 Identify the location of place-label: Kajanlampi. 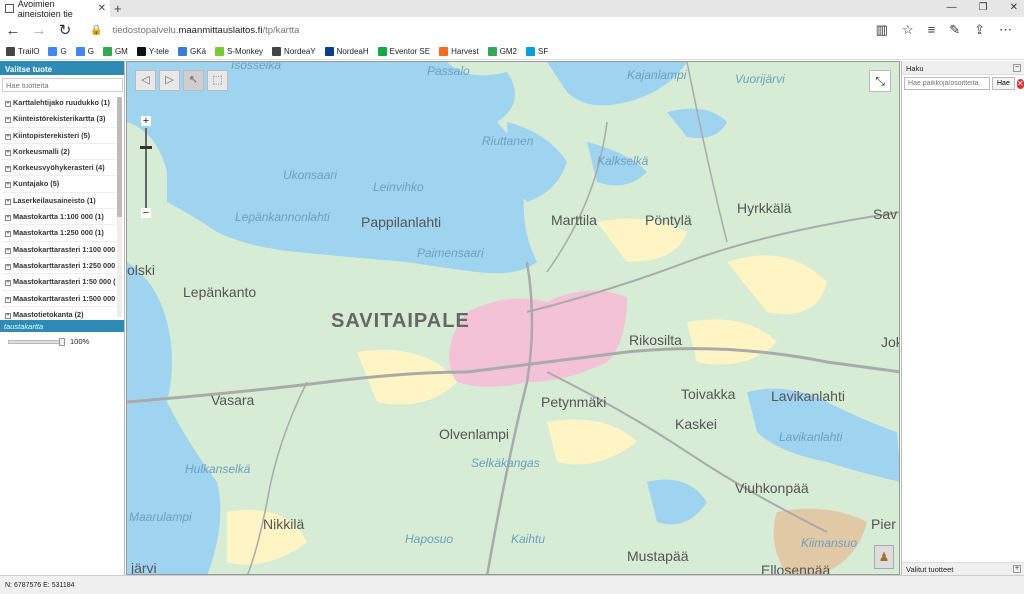
(657, 75).